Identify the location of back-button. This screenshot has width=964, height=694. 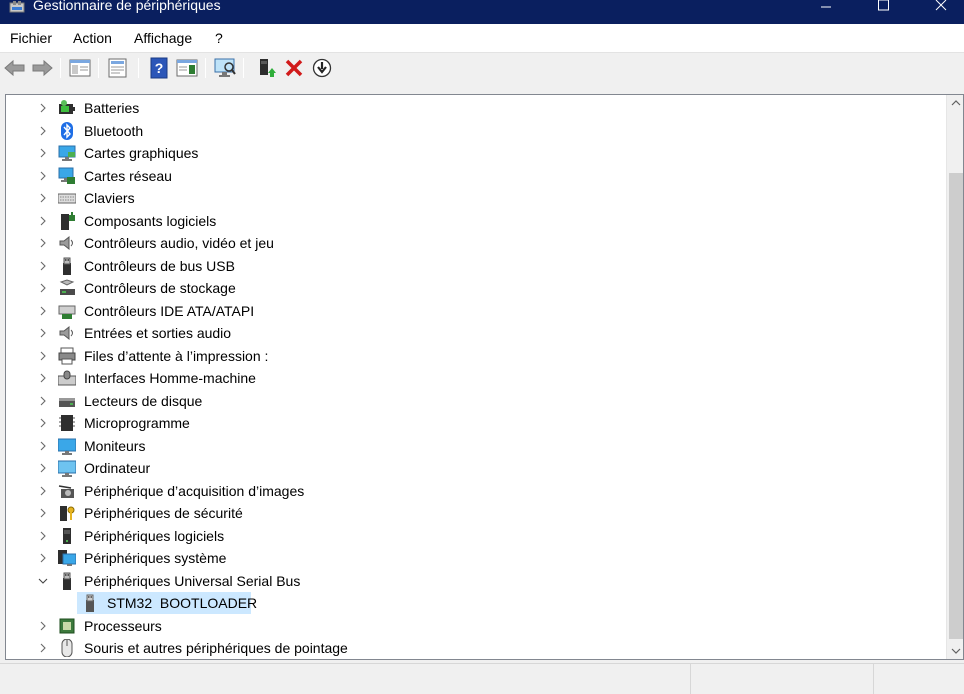
(15, 68).